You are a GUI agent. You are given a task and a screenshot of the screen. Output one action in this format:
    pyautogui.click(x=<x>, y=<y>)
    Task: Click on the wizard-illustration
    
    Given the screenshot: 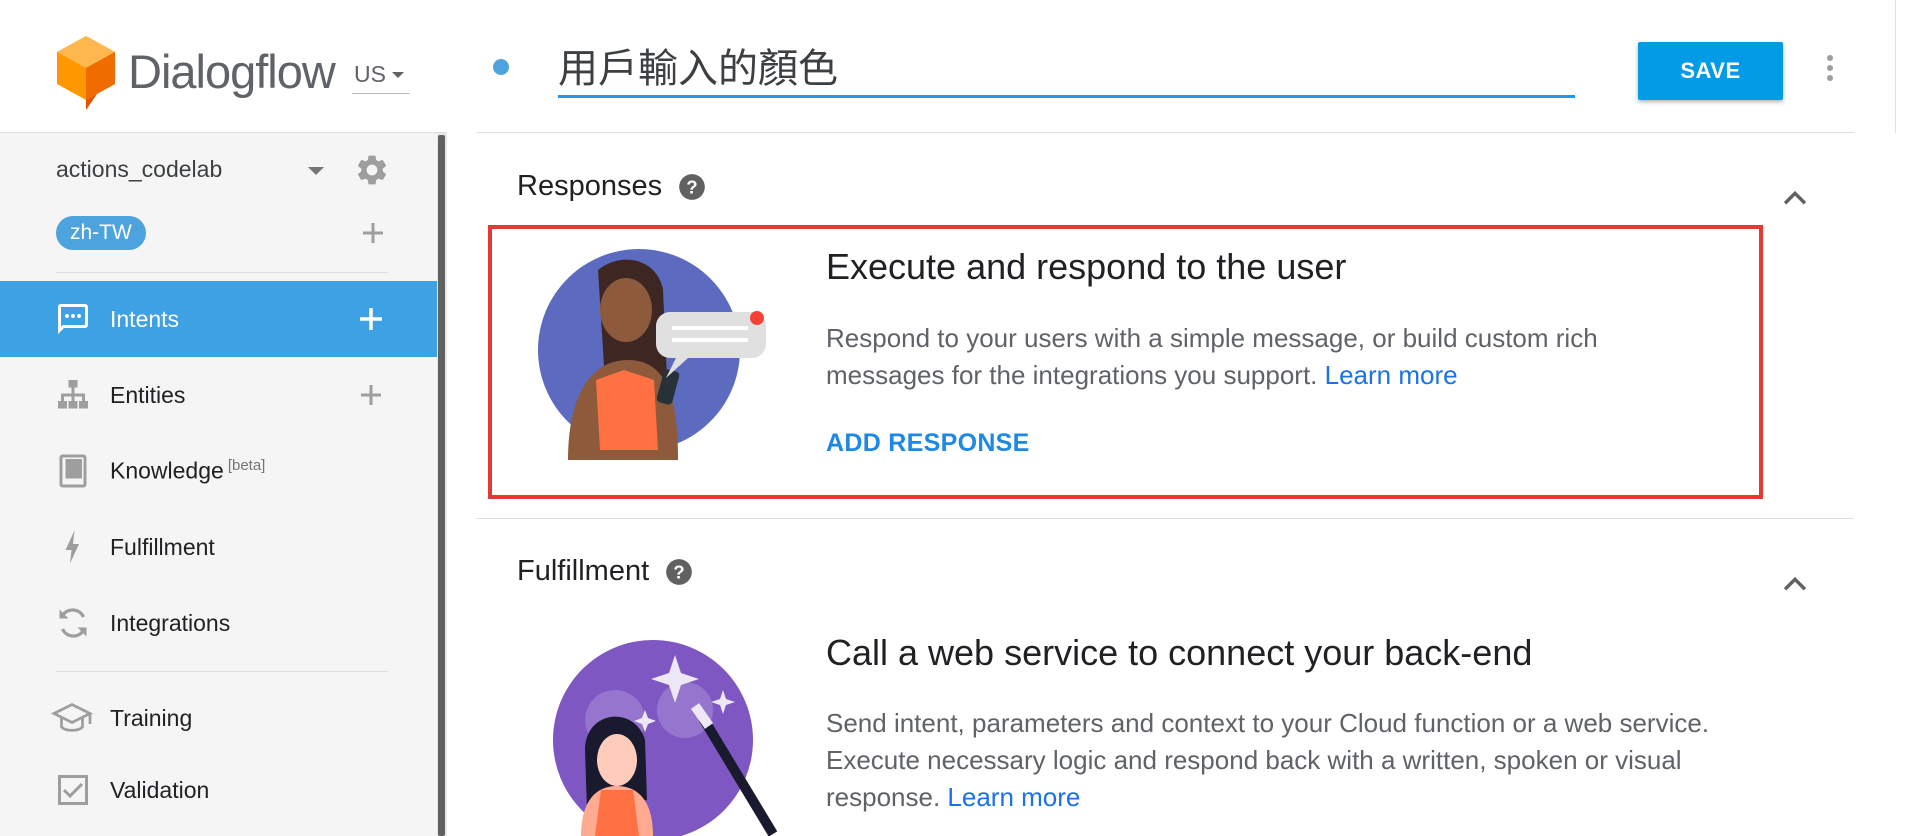 What is the action you would take?
    pyautogui.click(x=665, y=738)
    